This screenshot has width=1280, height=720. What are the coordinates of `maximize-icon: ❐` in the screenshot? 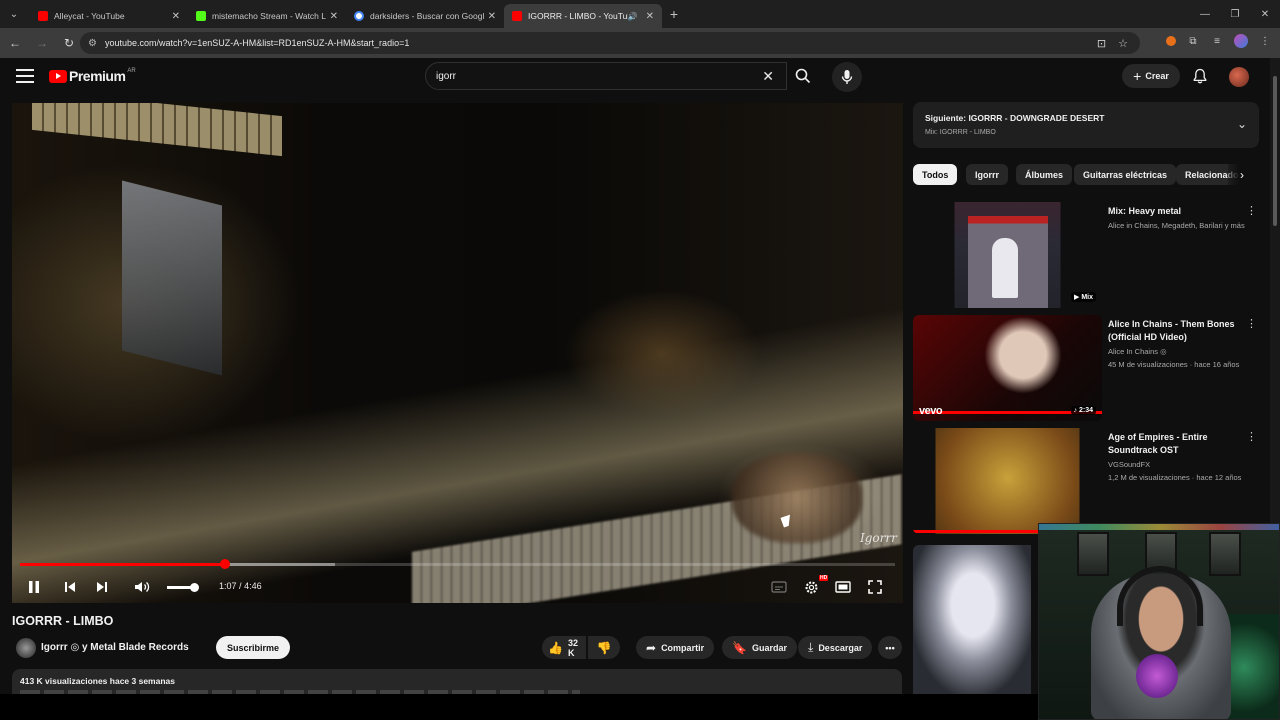 It's located at (1235, 14).